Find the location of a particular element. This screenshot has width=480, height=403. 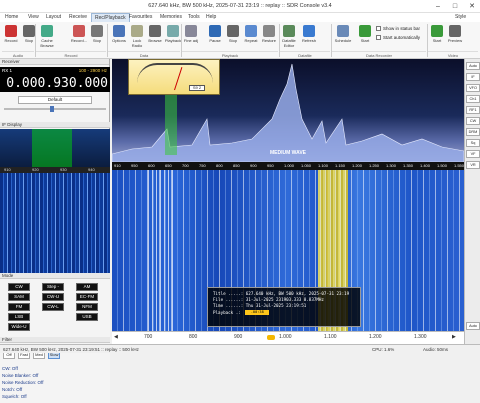

if-spectrum is located at coordinates (55, 148).